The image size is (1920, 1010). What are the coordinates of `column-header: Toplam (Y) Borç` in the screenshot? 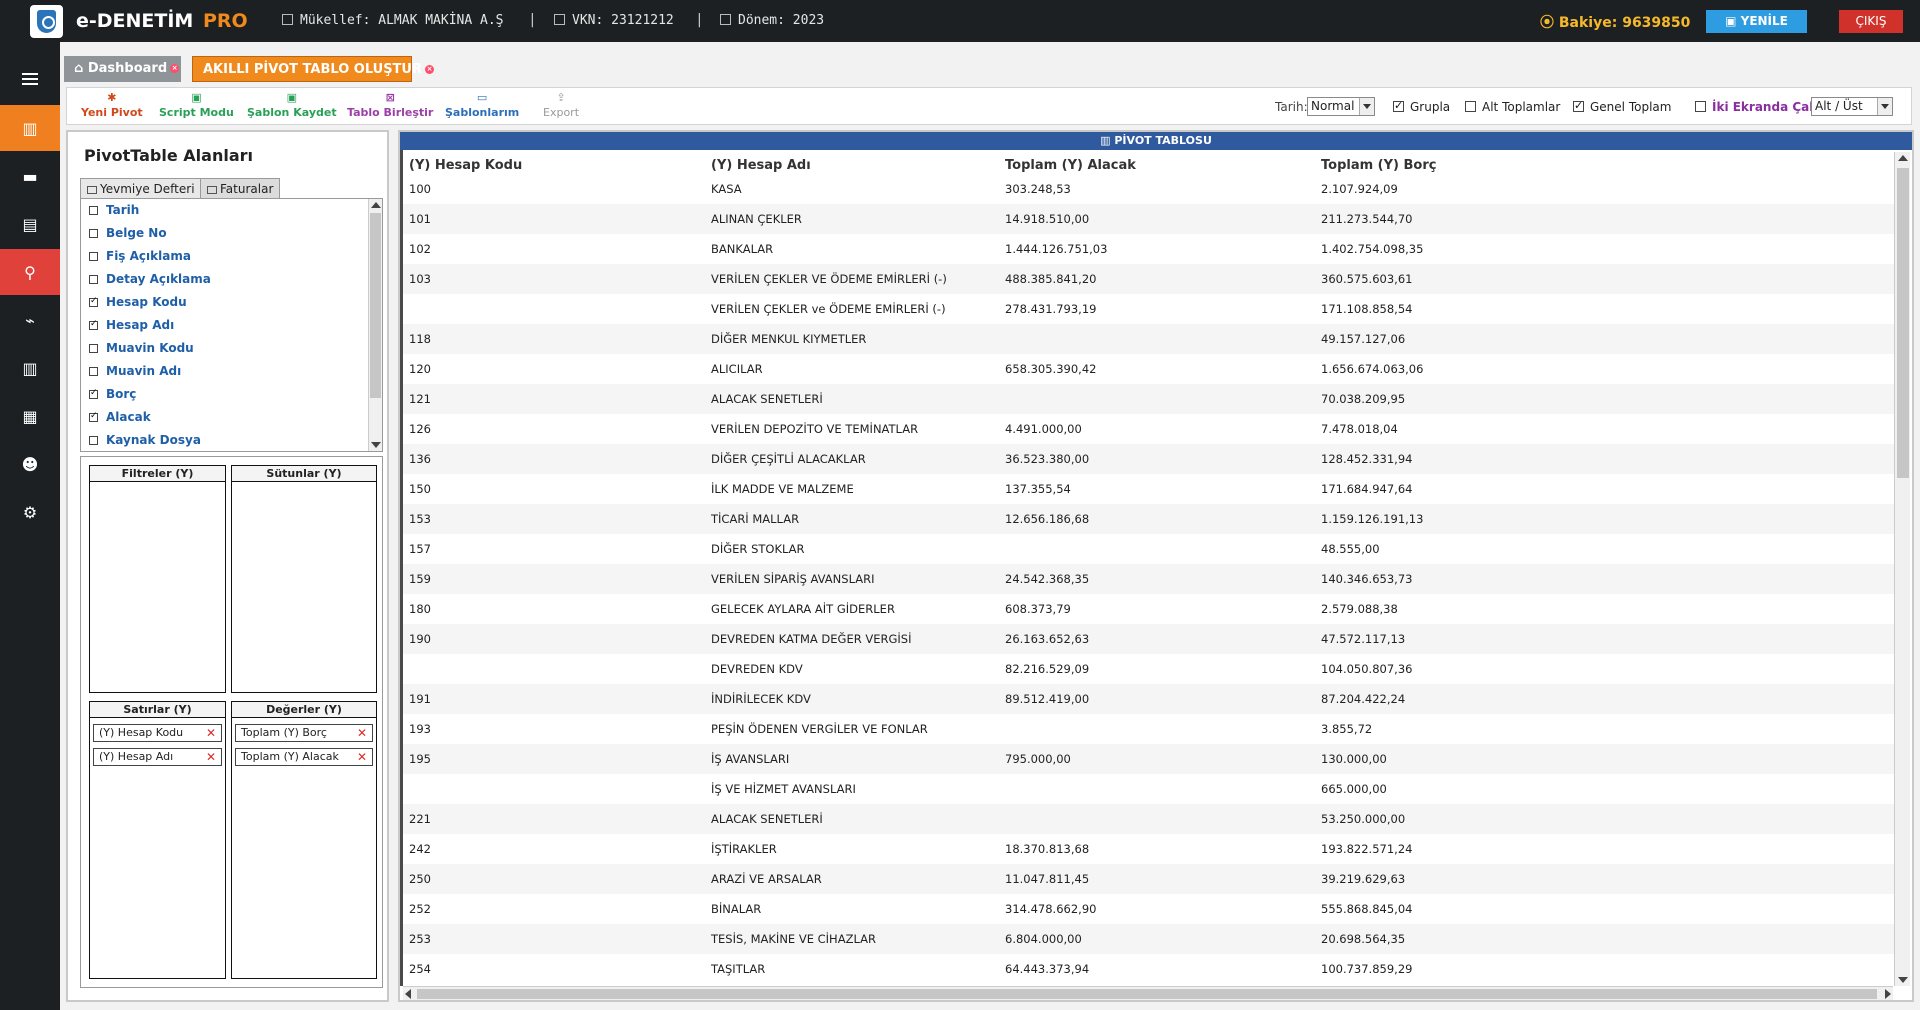 It's located at (1378, 165).